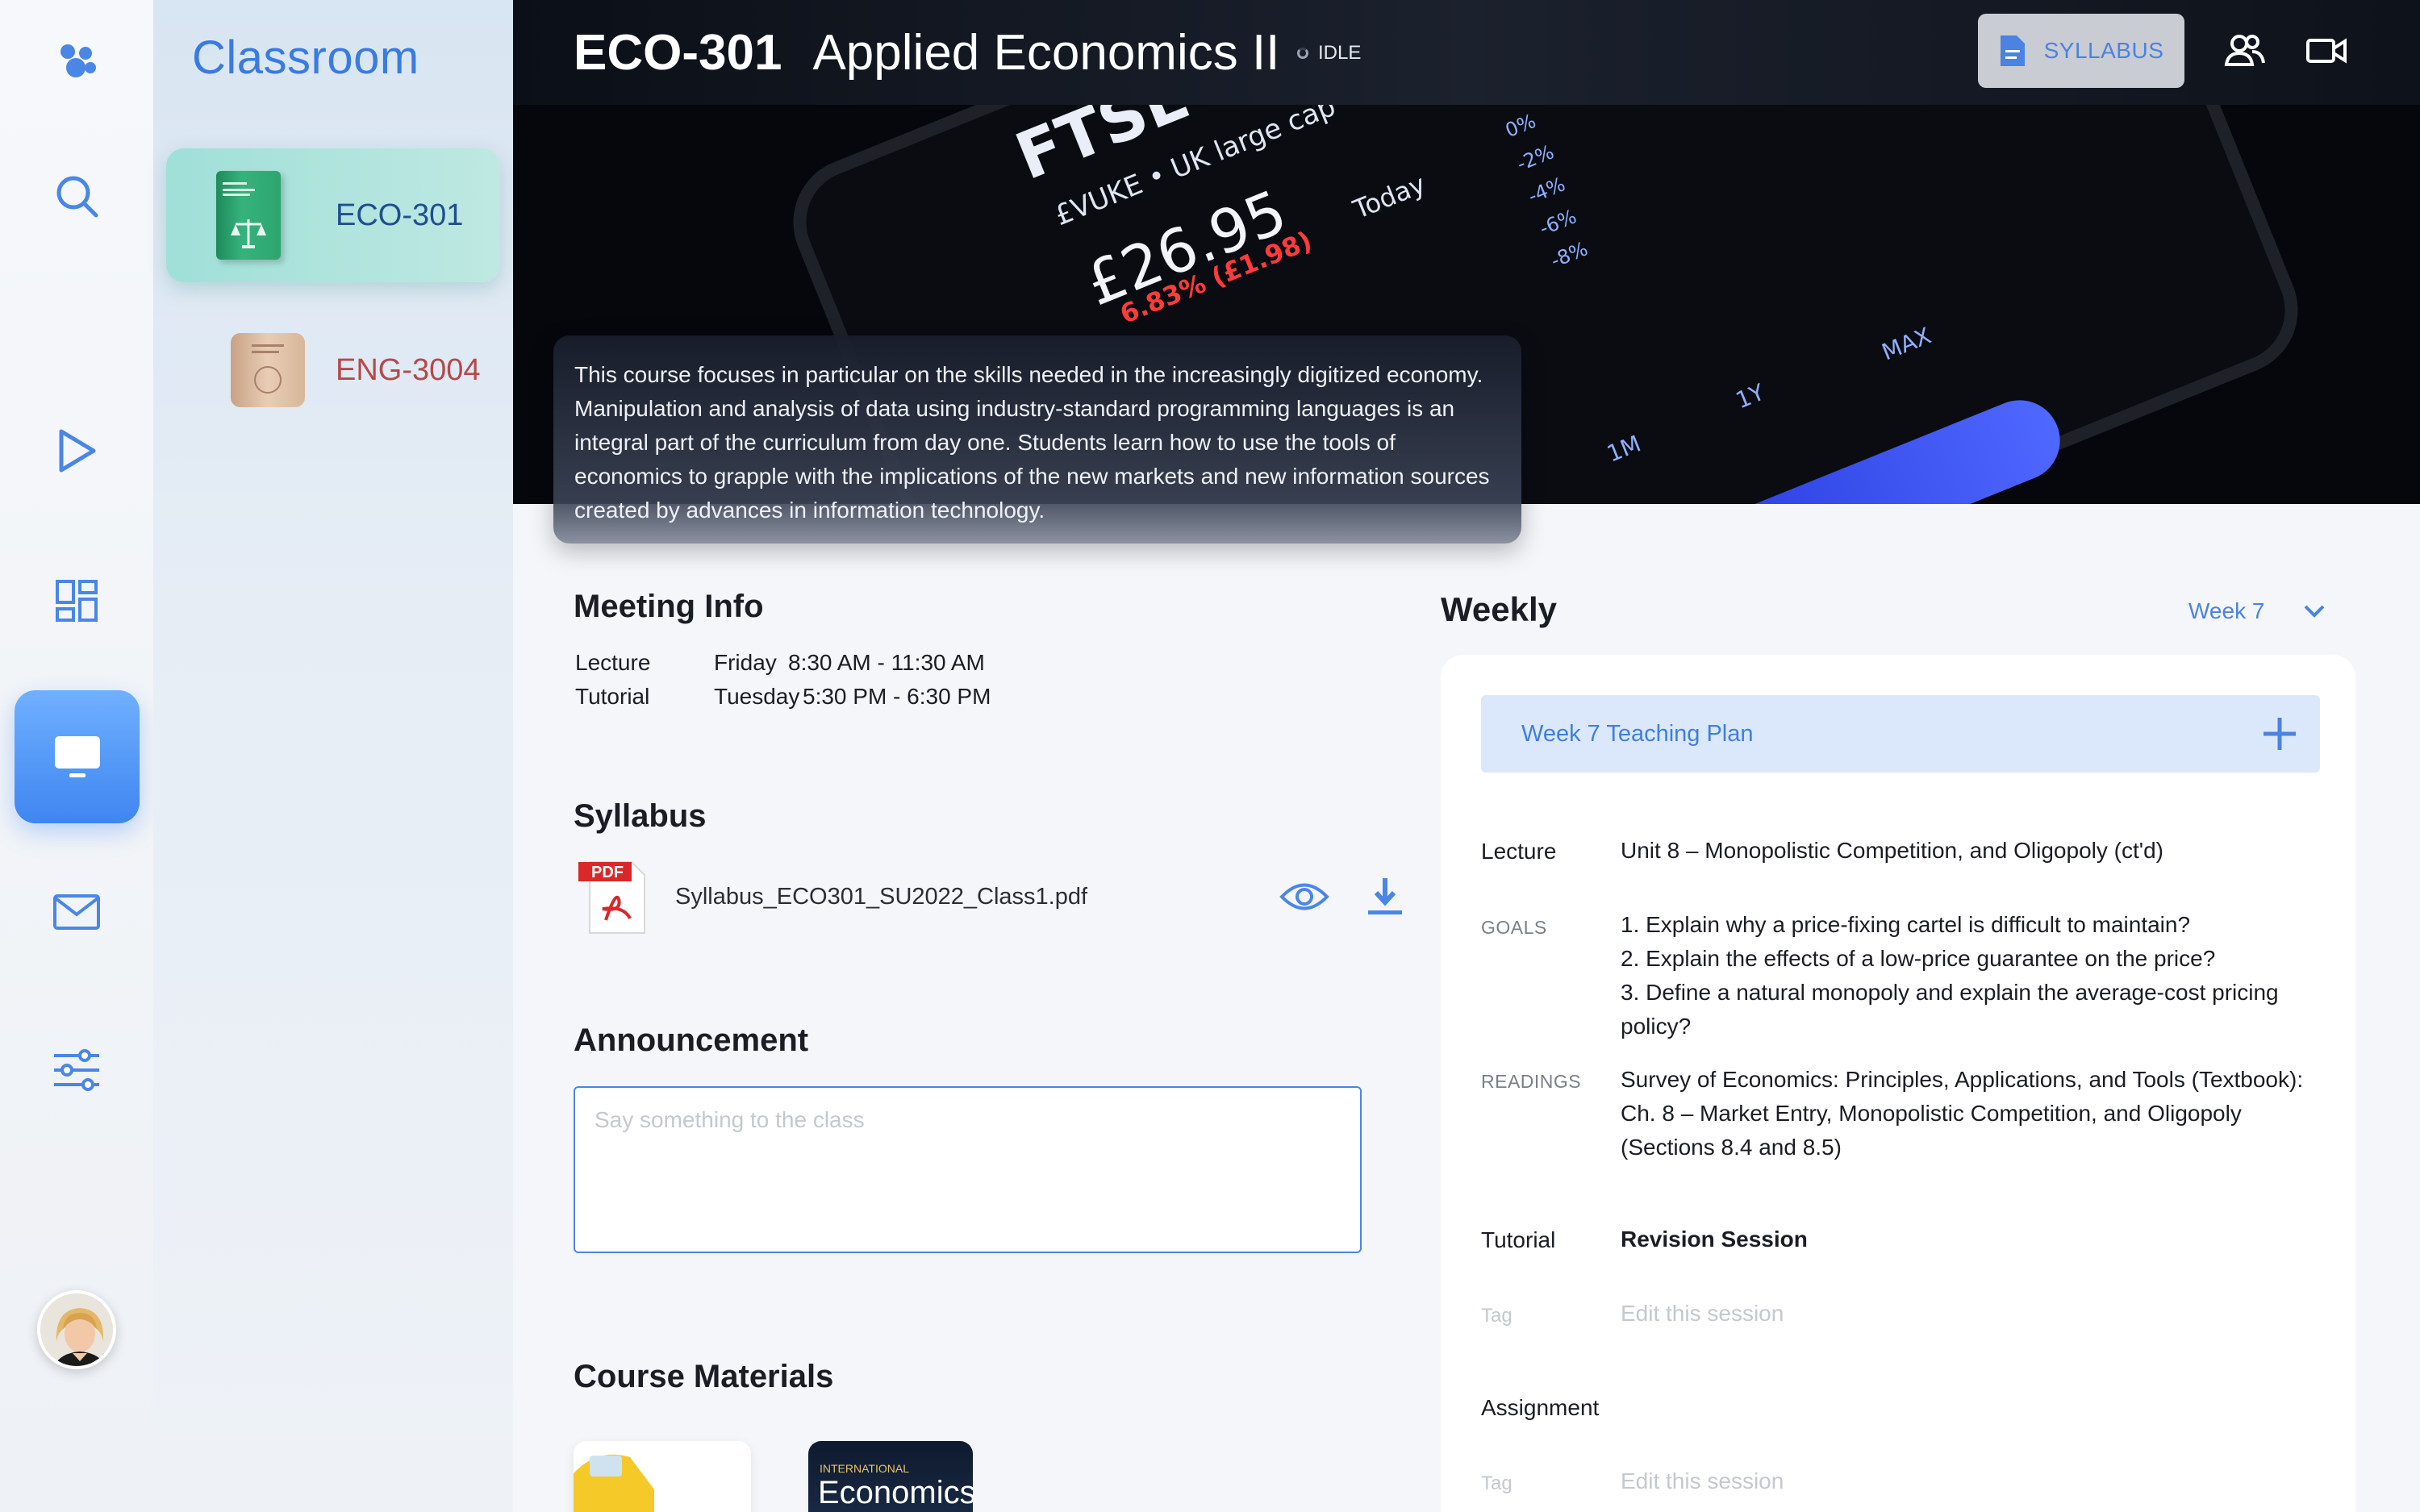 The height and width of the screenshot is (1512, 2420). What do you see at coordinates (77, 600) in the screenshot?
I see `dashboard-icon` at bounding box center [77, 600].